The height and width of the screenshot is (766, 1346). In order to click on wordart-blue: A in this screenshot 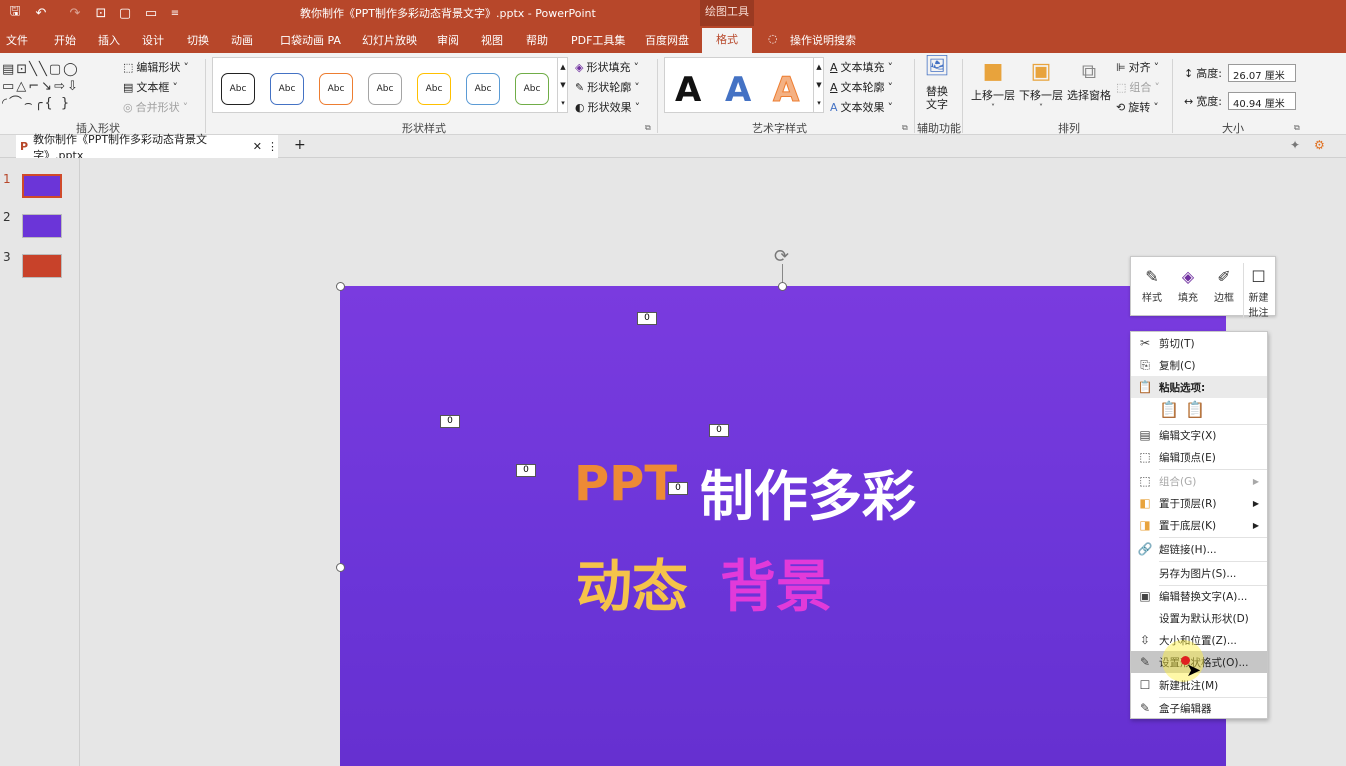, I will do `click(738, 90)`.